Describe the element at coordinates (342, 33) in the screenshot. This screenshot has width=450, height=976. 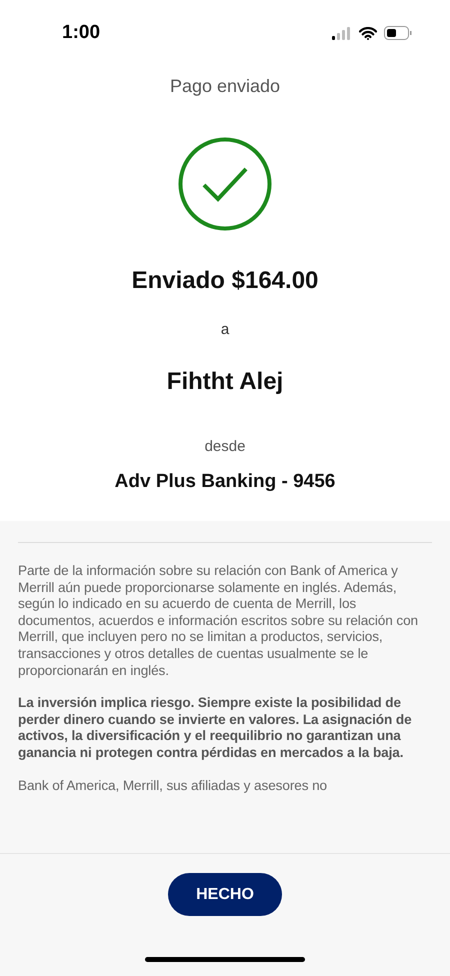
I see `signal-icon` at that location.